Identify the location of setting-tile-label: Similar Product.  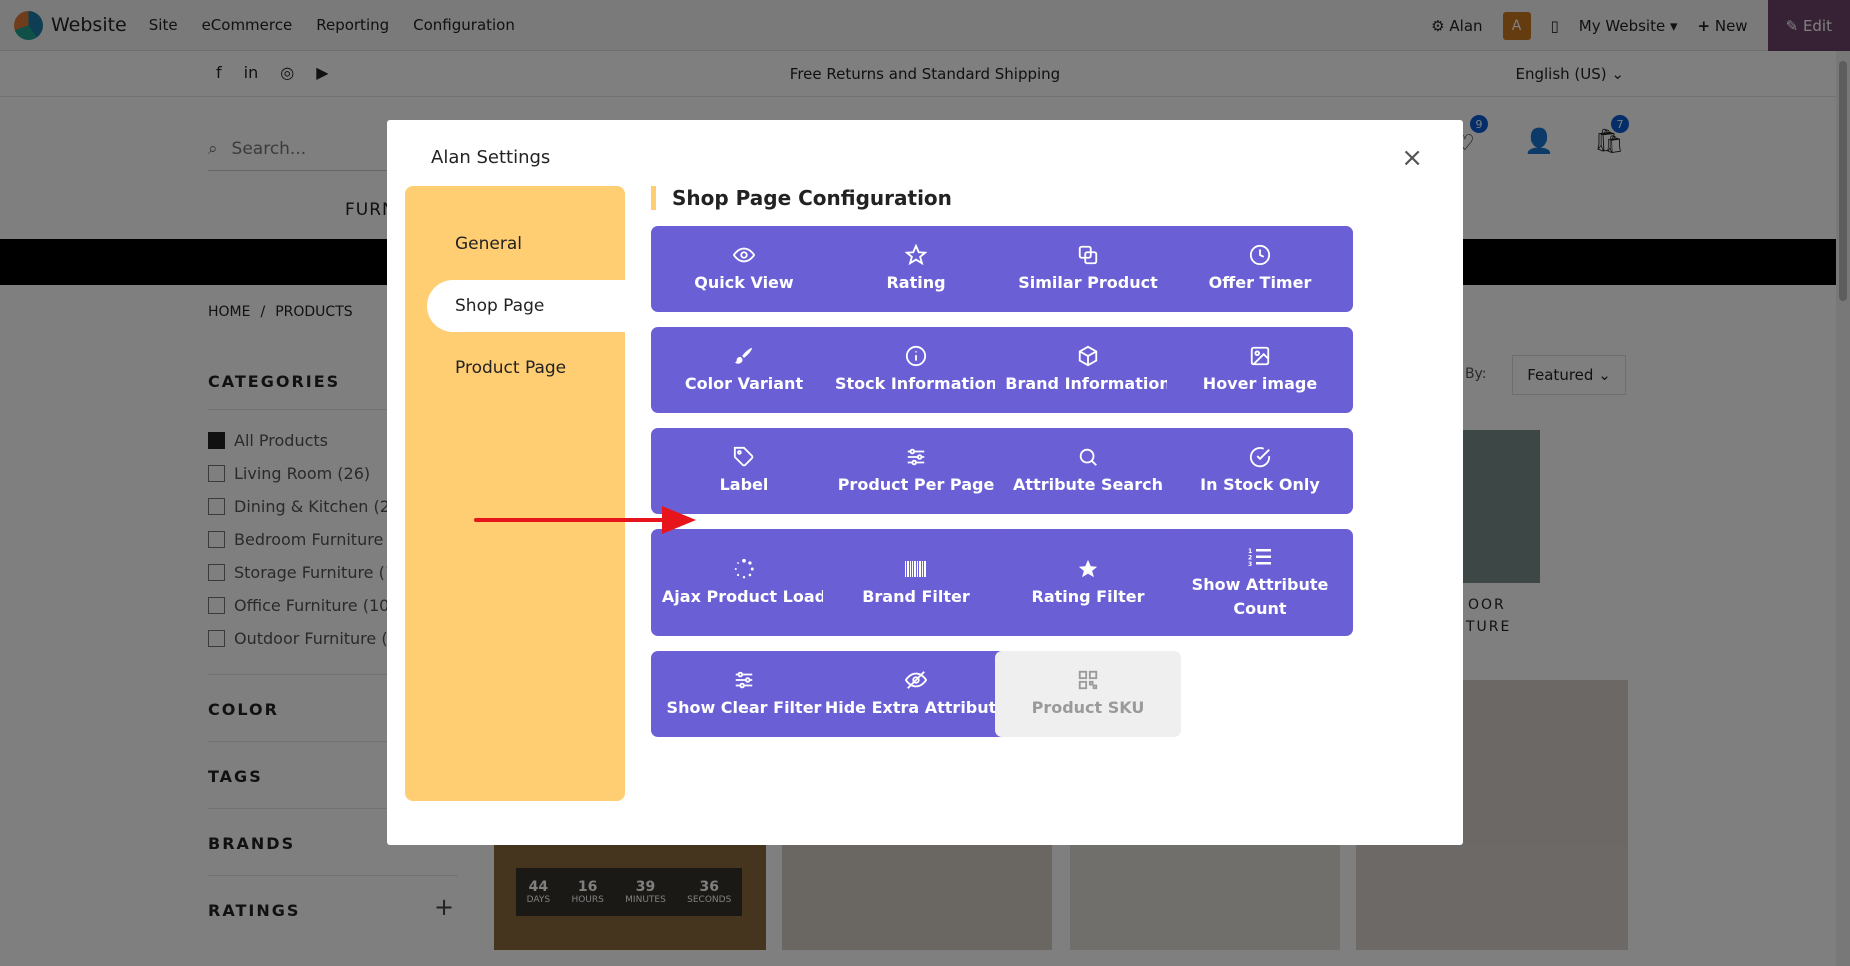
(1088, 283).